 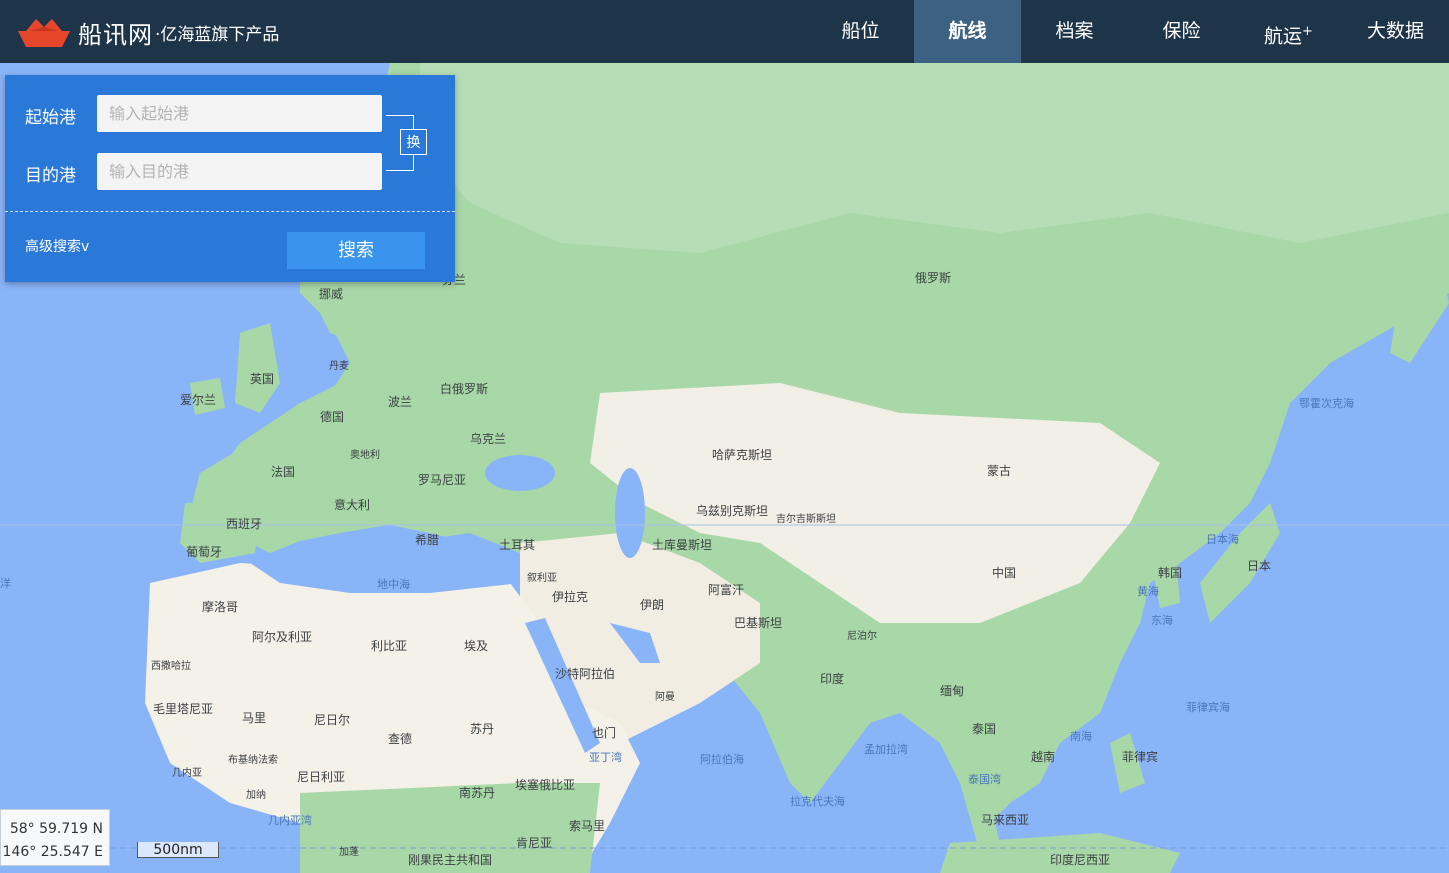 What do you see at coordinates (1162, 620) in the screenshot?
I see `label-east-china-sea: 东海` at bounding box center [1162, 620].